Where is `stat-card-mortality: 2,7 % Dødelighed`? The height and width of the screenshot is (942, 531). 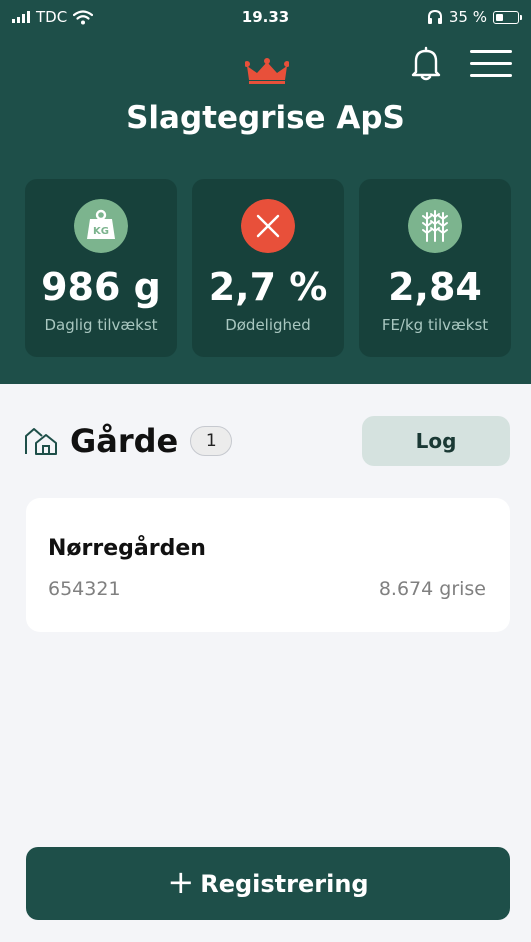 stat-card-mortality: 2,7 % Dødelighed is located at coordinates (268, 268).